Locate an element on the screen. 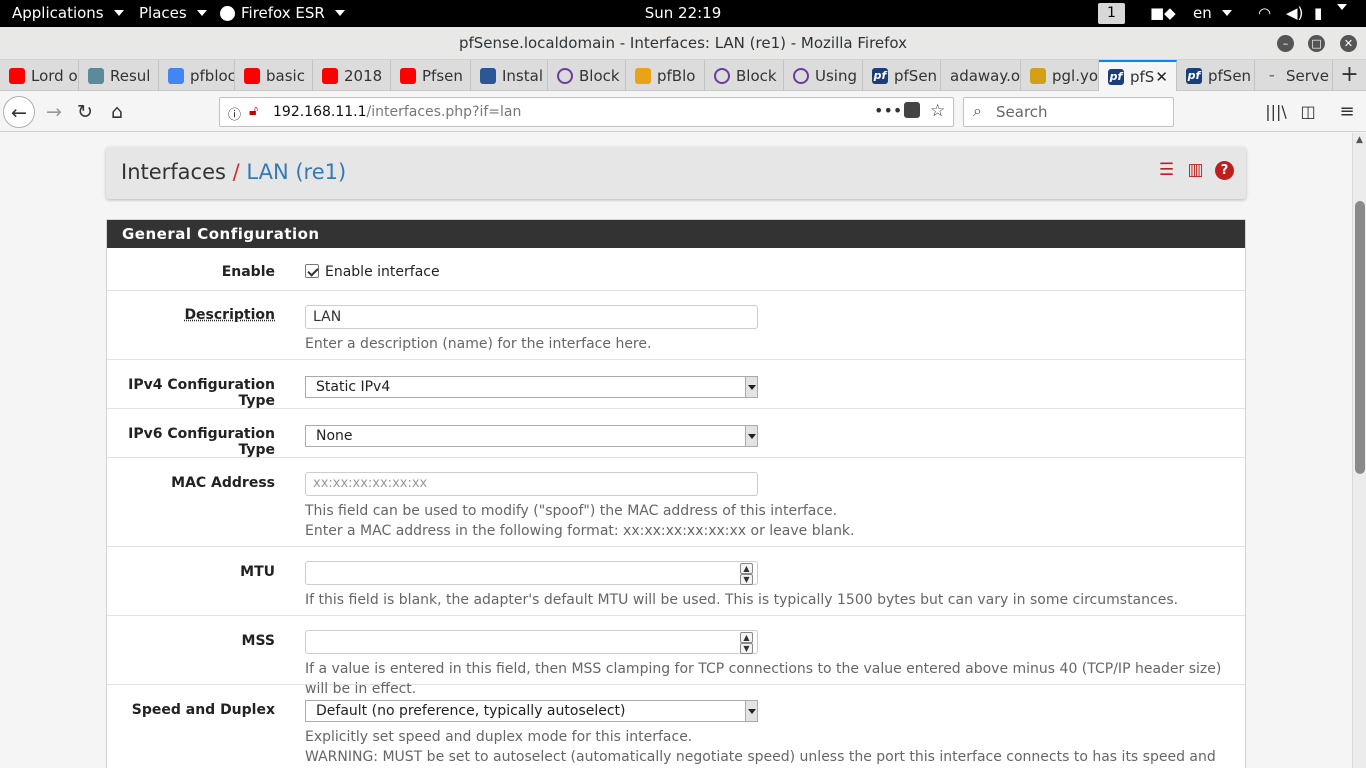 This screenshot has height=768, width=1366. breadcrumb: Interfaces / LAN (re1) ☰ ▥ ? is located at coordinates (676, 173).